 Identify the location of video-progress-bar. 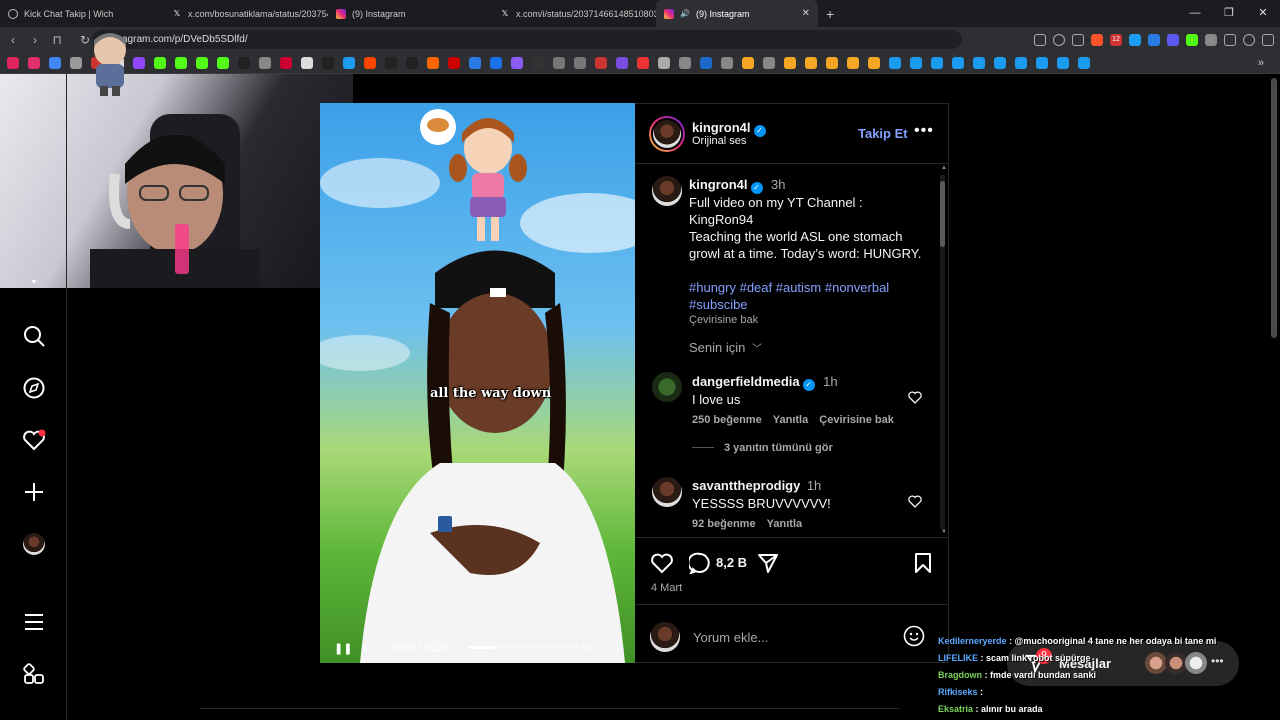
(523, 647).